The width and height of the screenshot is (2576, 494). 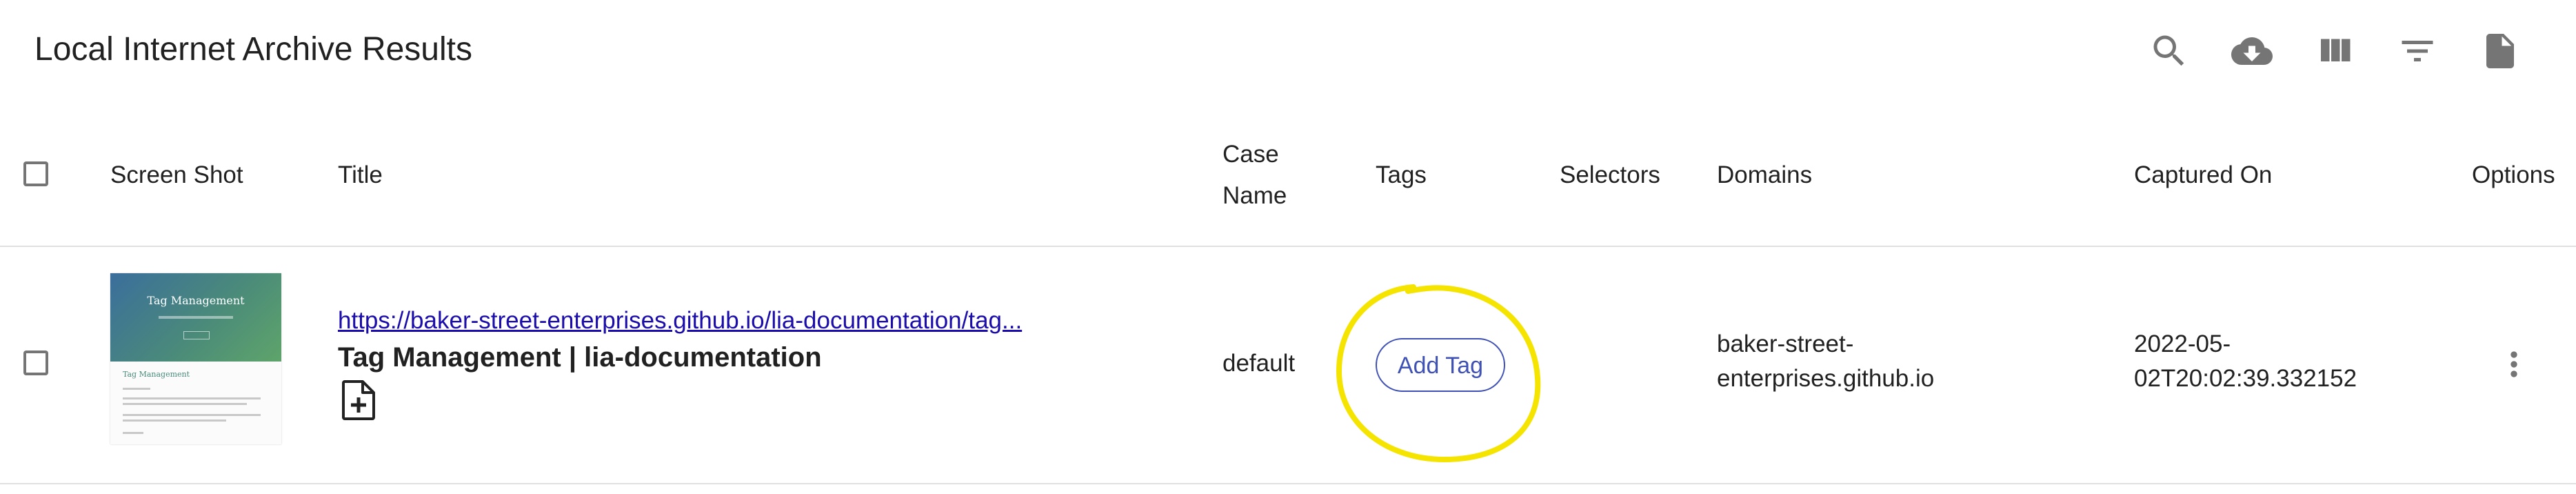 What do you see at coordinates (1401, 175) in the screenshot?
I see `column-header-tags: Tags` at bounding box center [1401, 175].